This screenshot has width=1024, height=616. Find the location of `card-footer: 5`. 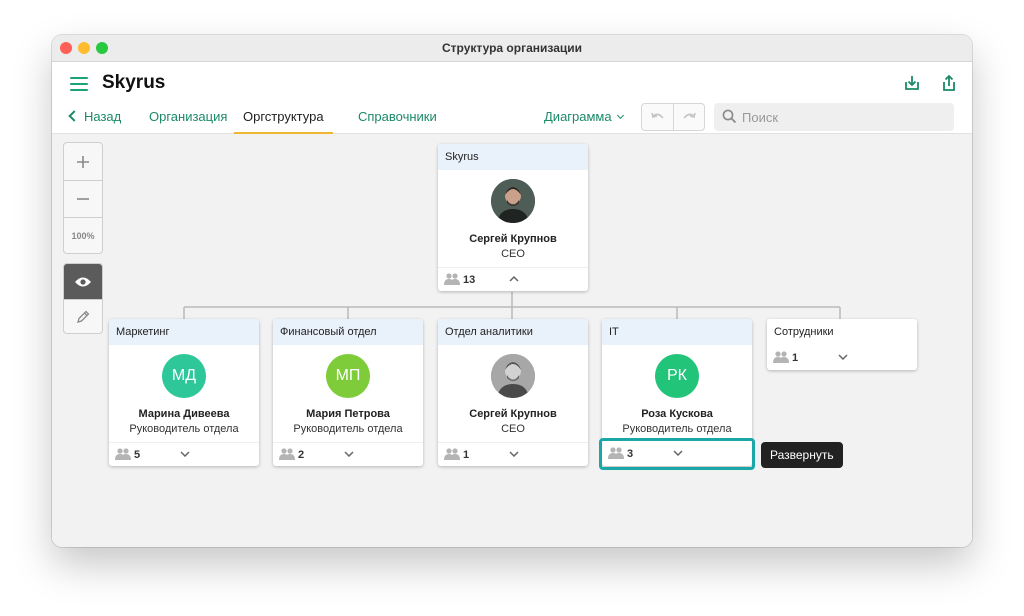

card-footer: 5 is located at coordinates (184, 454).